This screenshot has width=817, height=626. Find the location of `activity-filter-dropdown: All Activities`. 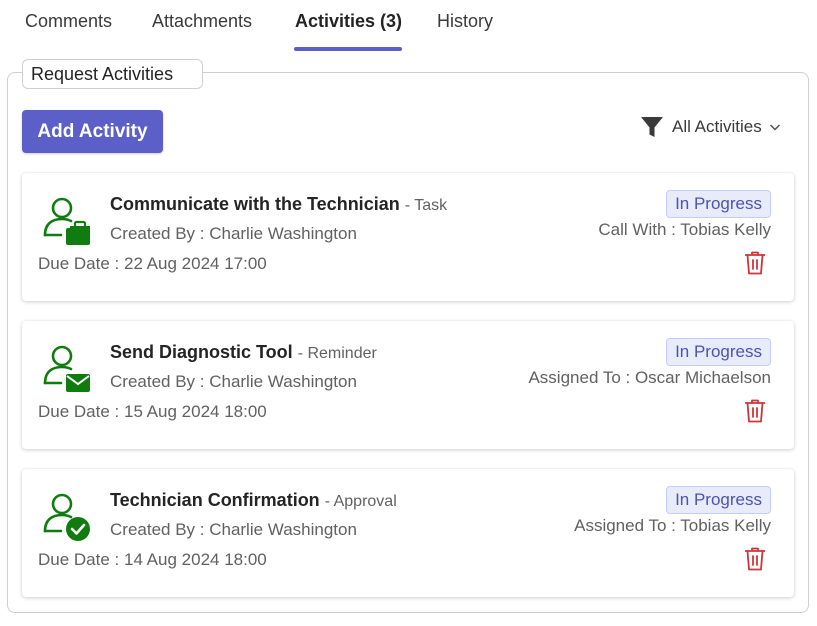

activity-filter-dropdown: All Activities is located at coordinates (711, 127).